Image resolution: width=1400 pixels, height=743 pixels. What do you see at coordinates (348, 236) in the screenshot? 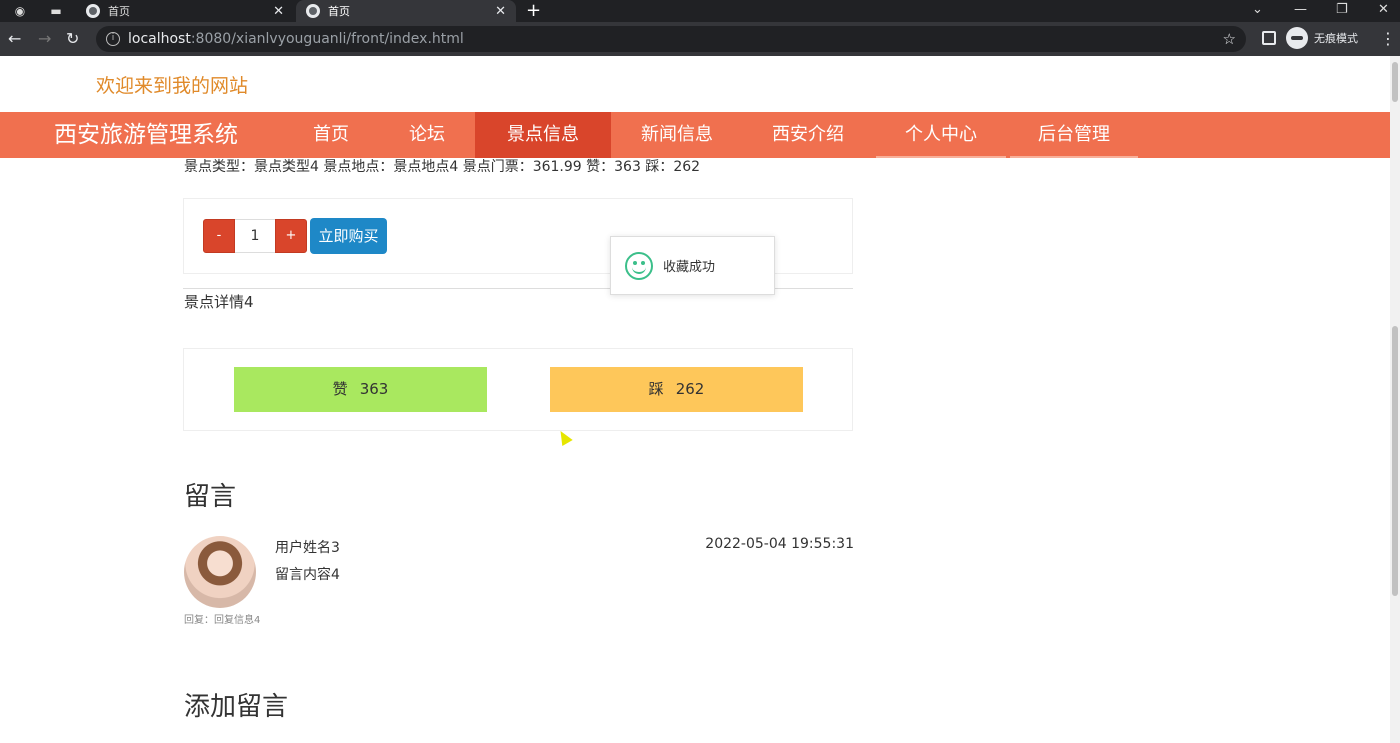
I see `buy-now-button: 立即购买` at bounding box center [348, 236].